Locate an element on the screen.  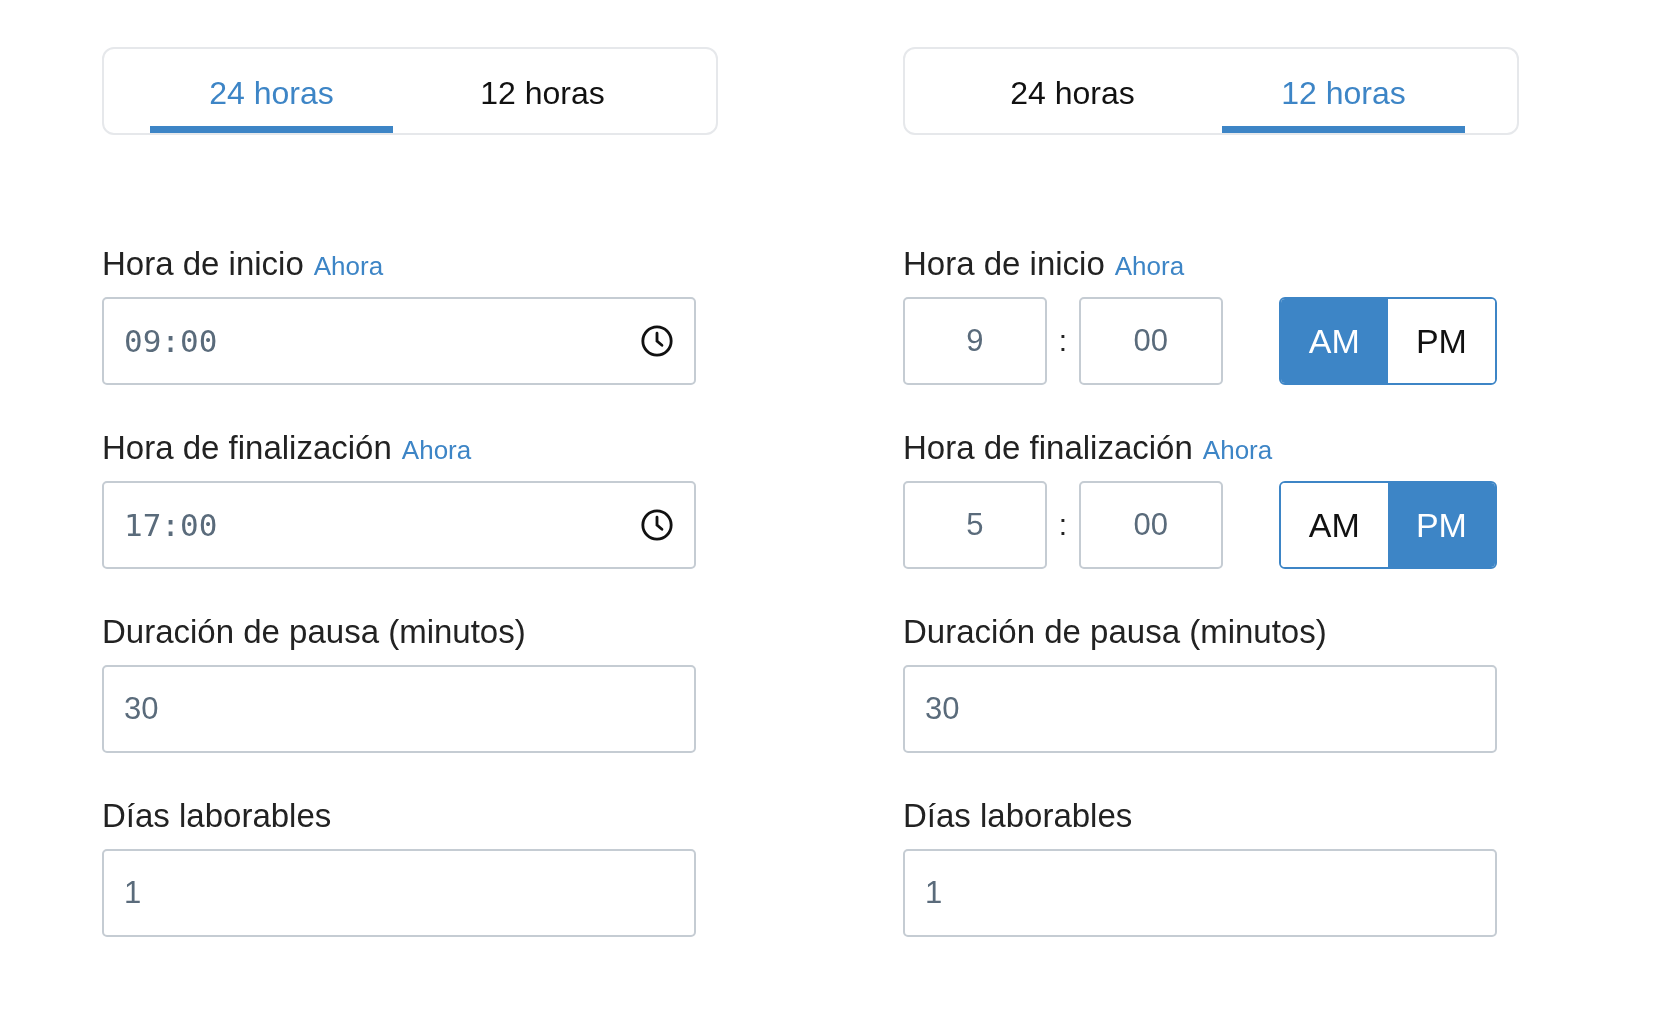
hour-field: 9 is located at coordinates (975, 341).